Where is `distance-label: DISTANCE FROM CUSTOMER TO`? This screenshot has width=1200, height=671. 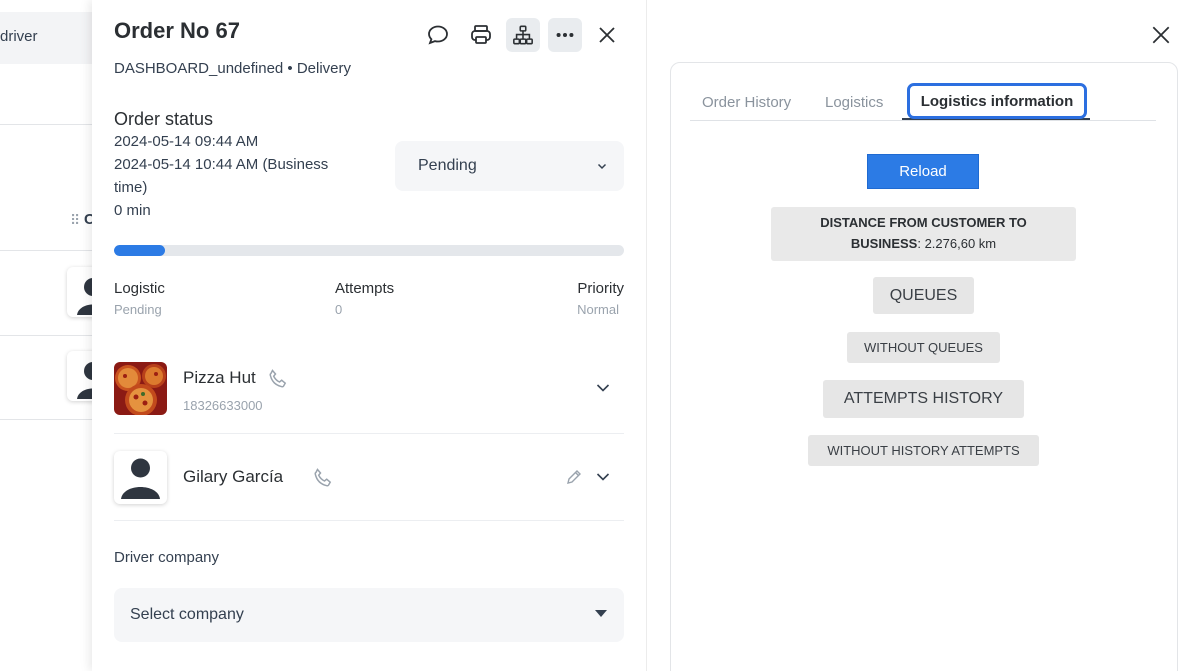 distance-label: DISTANCE FROM CUSTOMER TO is located at coordinates (923, 222).